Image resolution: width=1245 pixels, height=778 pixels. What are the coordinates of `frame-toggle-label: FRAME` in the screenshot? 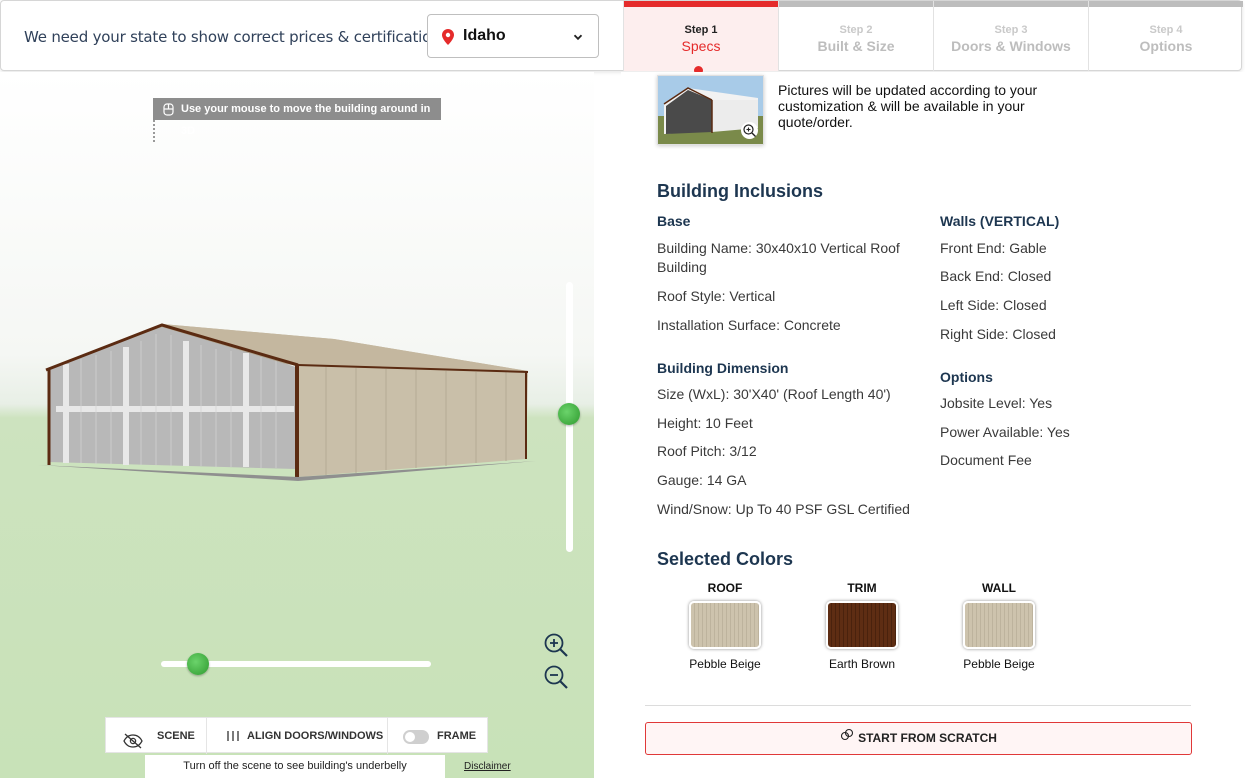 It's located at (457, 736).